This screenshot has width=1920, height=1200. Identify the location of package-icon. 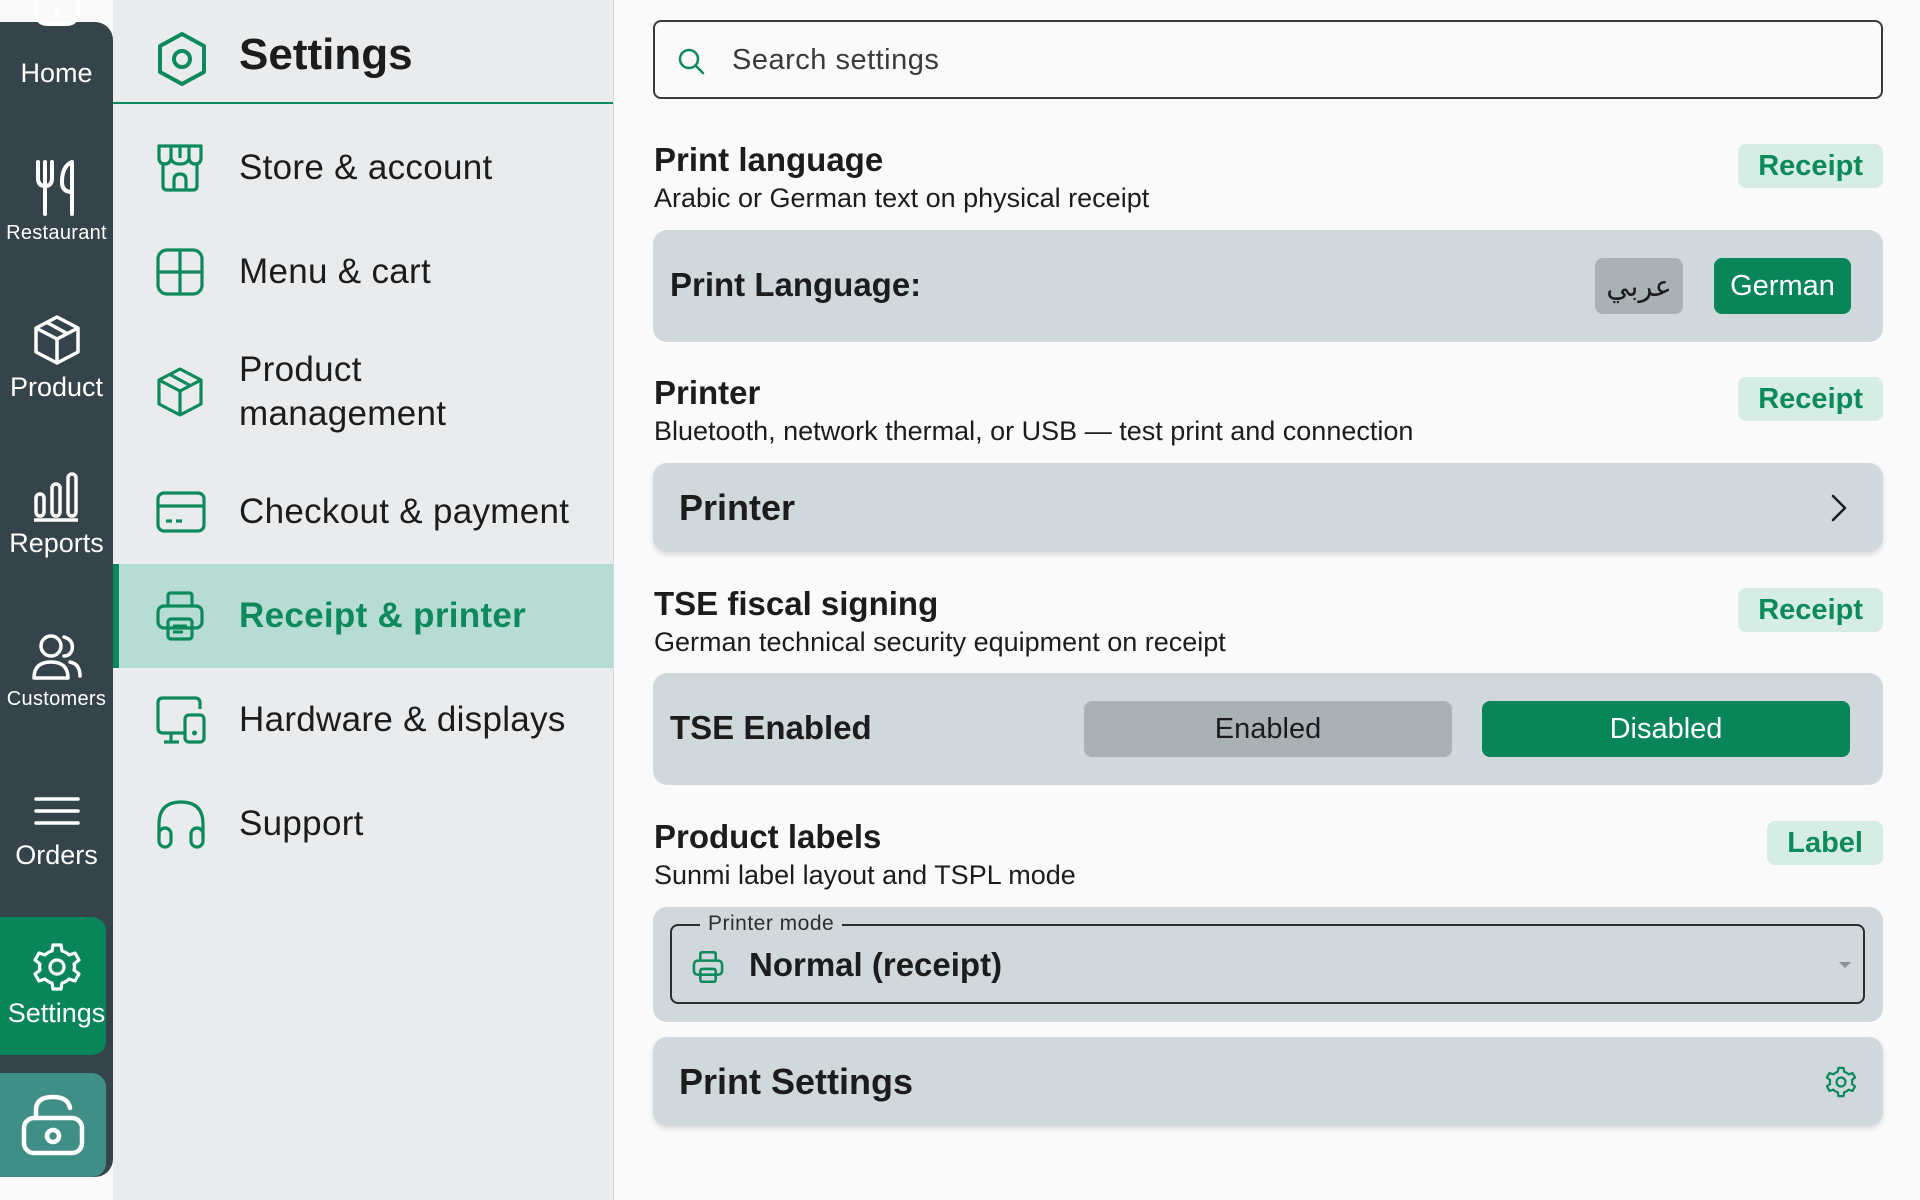
(180, 392).